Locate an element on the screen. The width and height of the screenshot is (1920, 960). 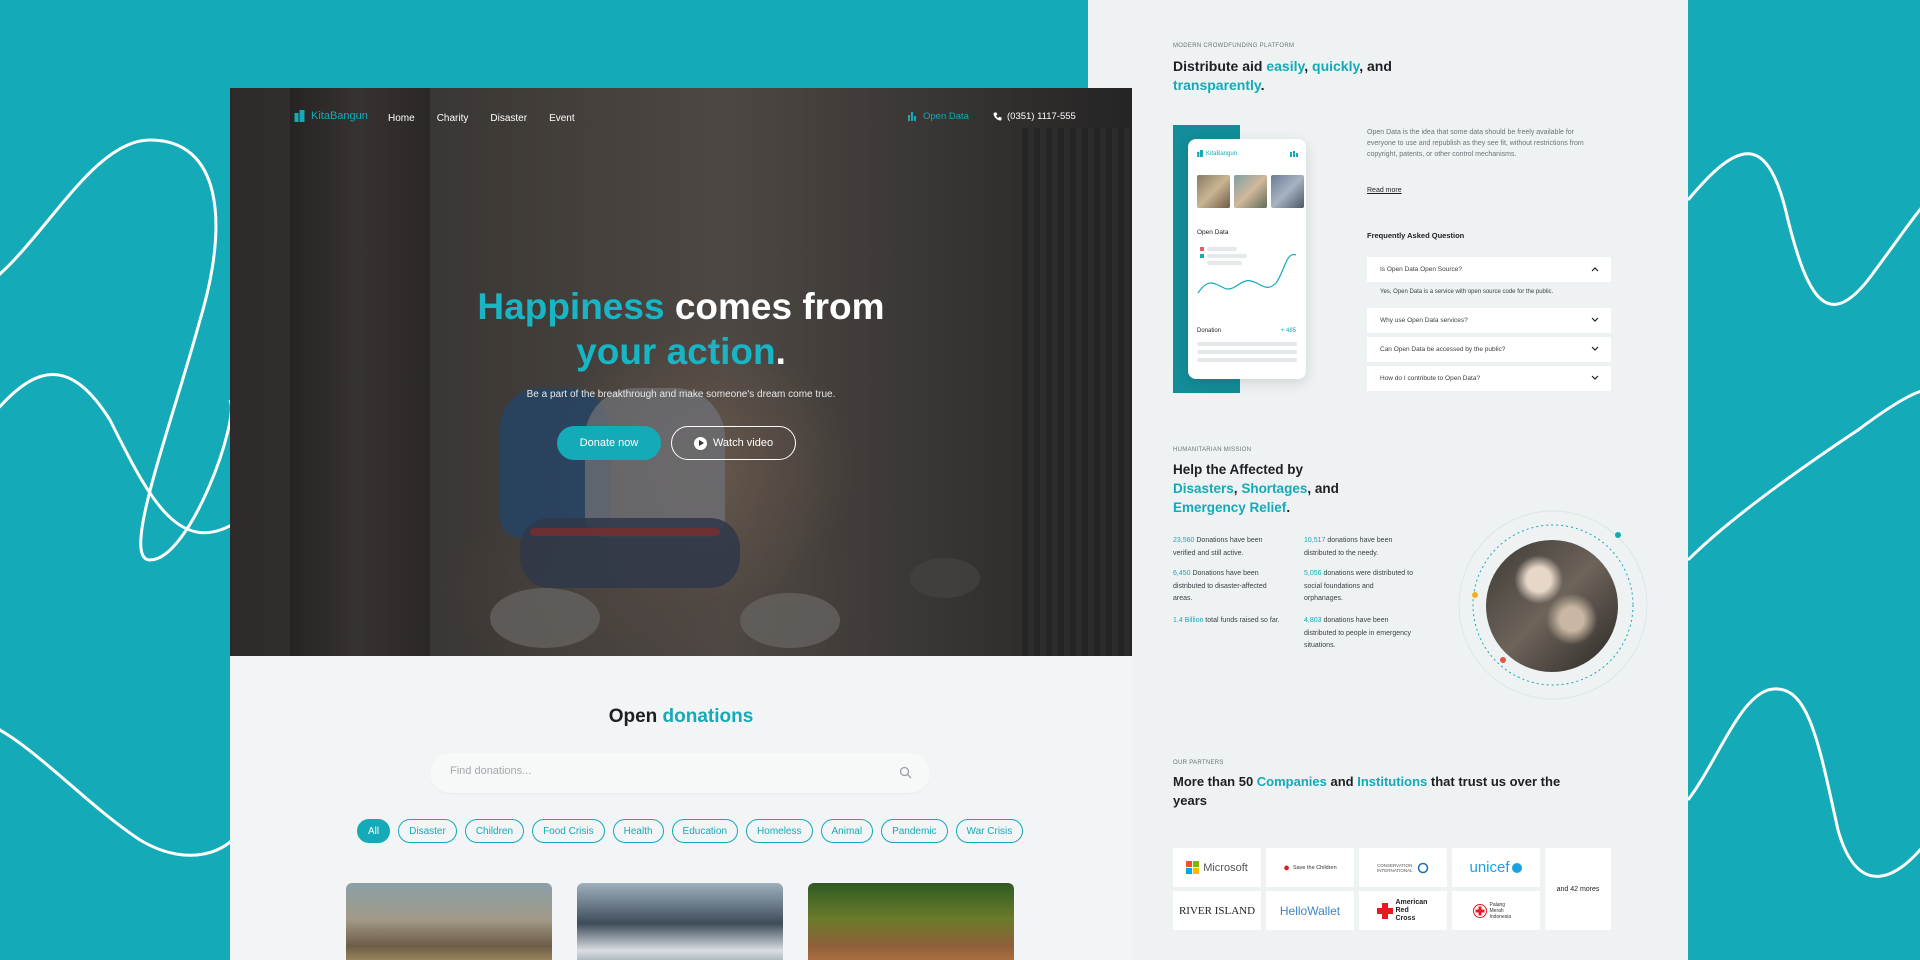
category-chip: Pandemic is located at coordinates (914, 831).